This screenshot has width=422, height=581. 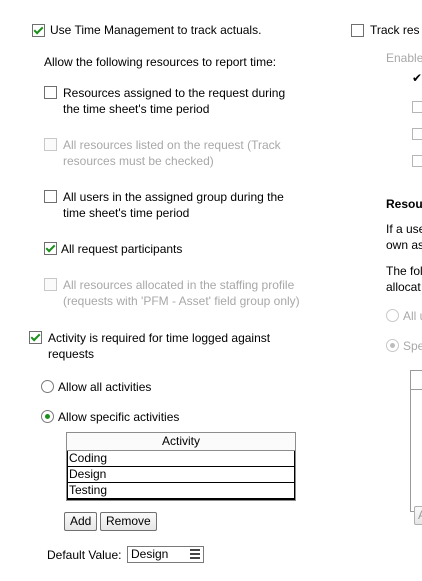 What do you see at coordinates (403, 287) in the screenshot?
I see `right-text-line4: allocat` at bounding box center [403, 287].